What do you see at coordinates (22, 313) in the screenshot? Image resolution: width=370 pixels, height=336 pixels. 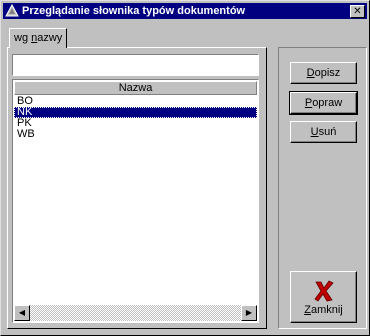 I see `scroll-left-arrow-icon: ◀` at bounding box center [22, 313].